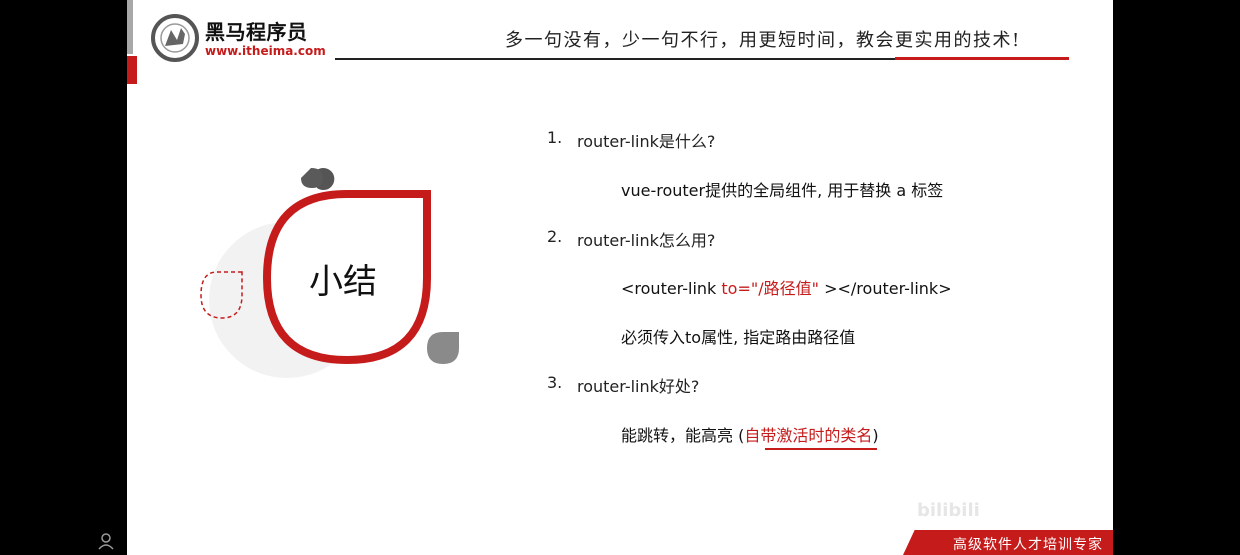 This screenshot has width=1240, height=555. Describe the element at coordinates (738, 337) in the screenshot. I see `answer-note: 必须传入to属性, 指定路由路径值` at that location.